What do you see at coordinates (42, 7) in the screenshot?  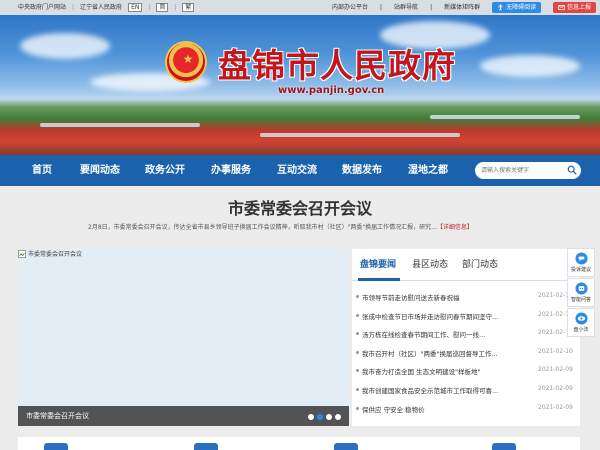 I see `central-portal-link: 中央政府门户网站` at bounding box center [42, 7].